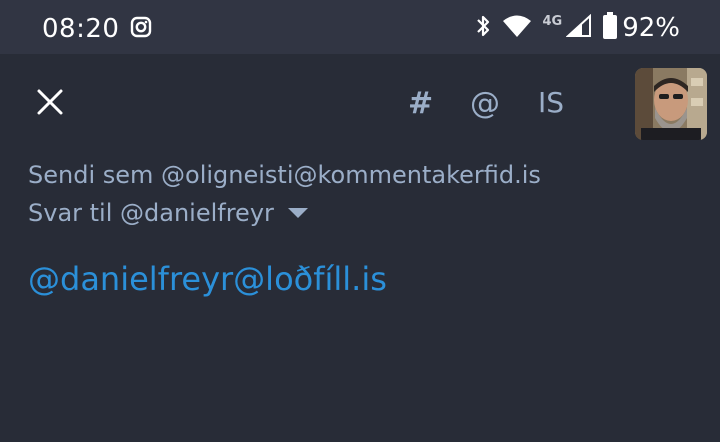 The image size is (720, 442). I want to click on clock: 08:20, so click(81, 29).